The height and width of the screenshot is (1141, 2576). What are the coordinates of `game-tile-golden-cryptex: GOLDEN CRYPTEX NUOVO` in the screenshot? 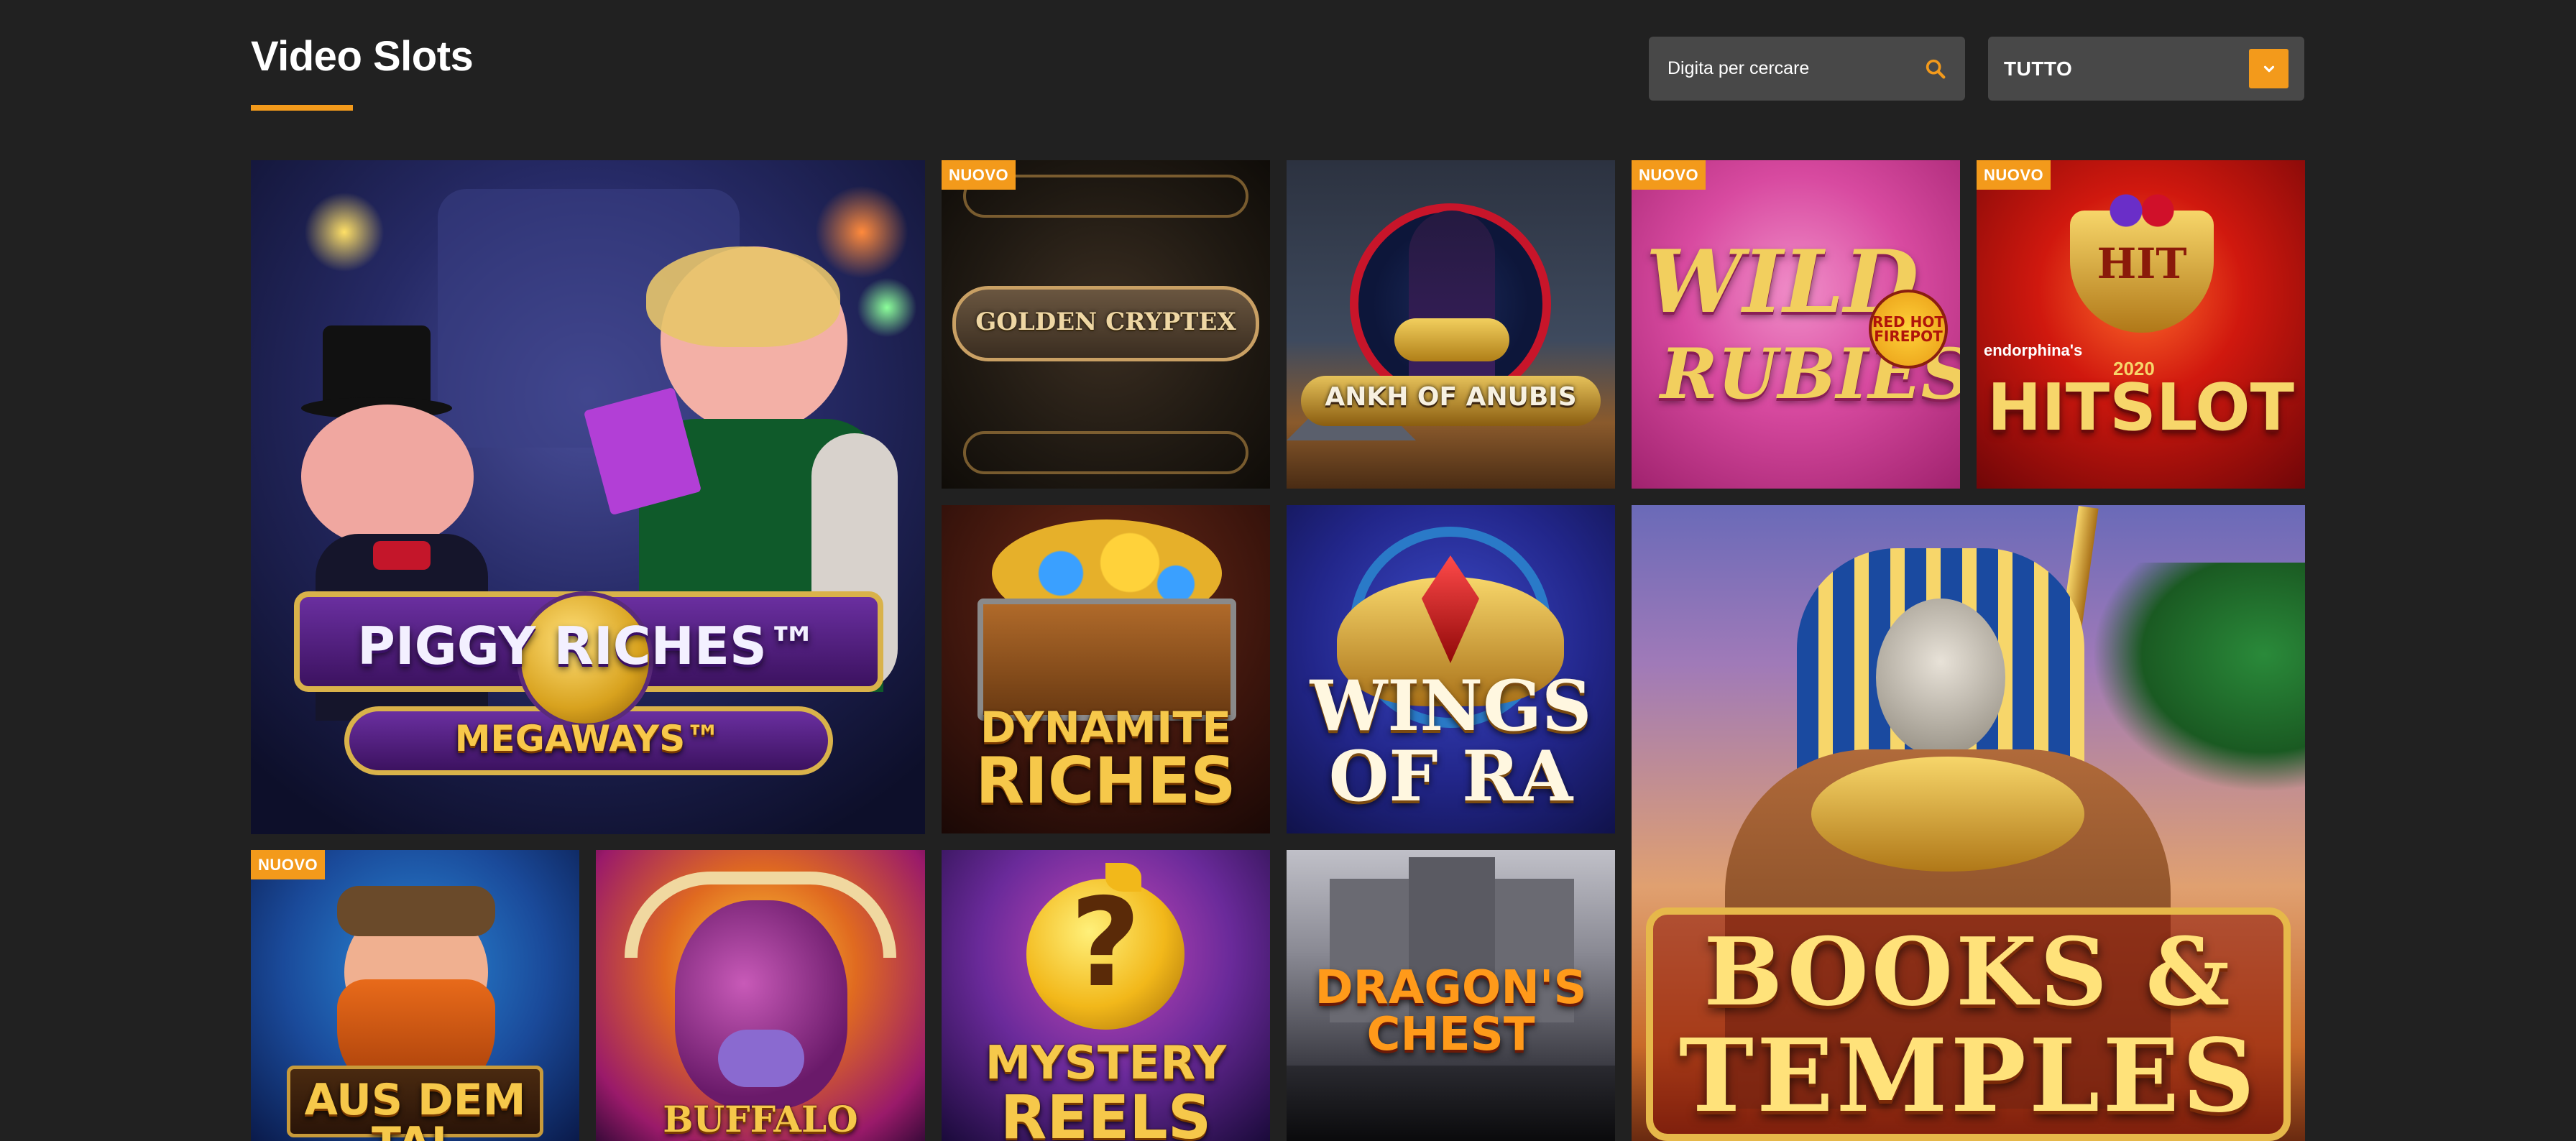 It's located at (1106, 324).